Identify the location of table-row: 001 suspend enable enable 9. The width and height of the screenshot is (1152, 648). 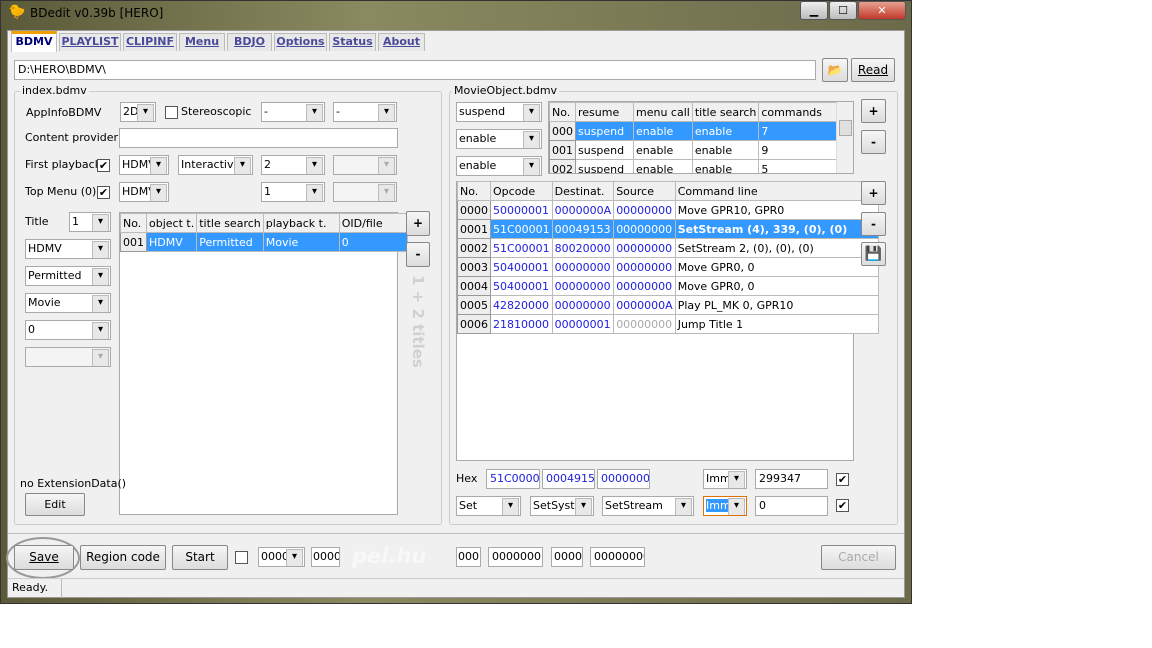
(694, 150).